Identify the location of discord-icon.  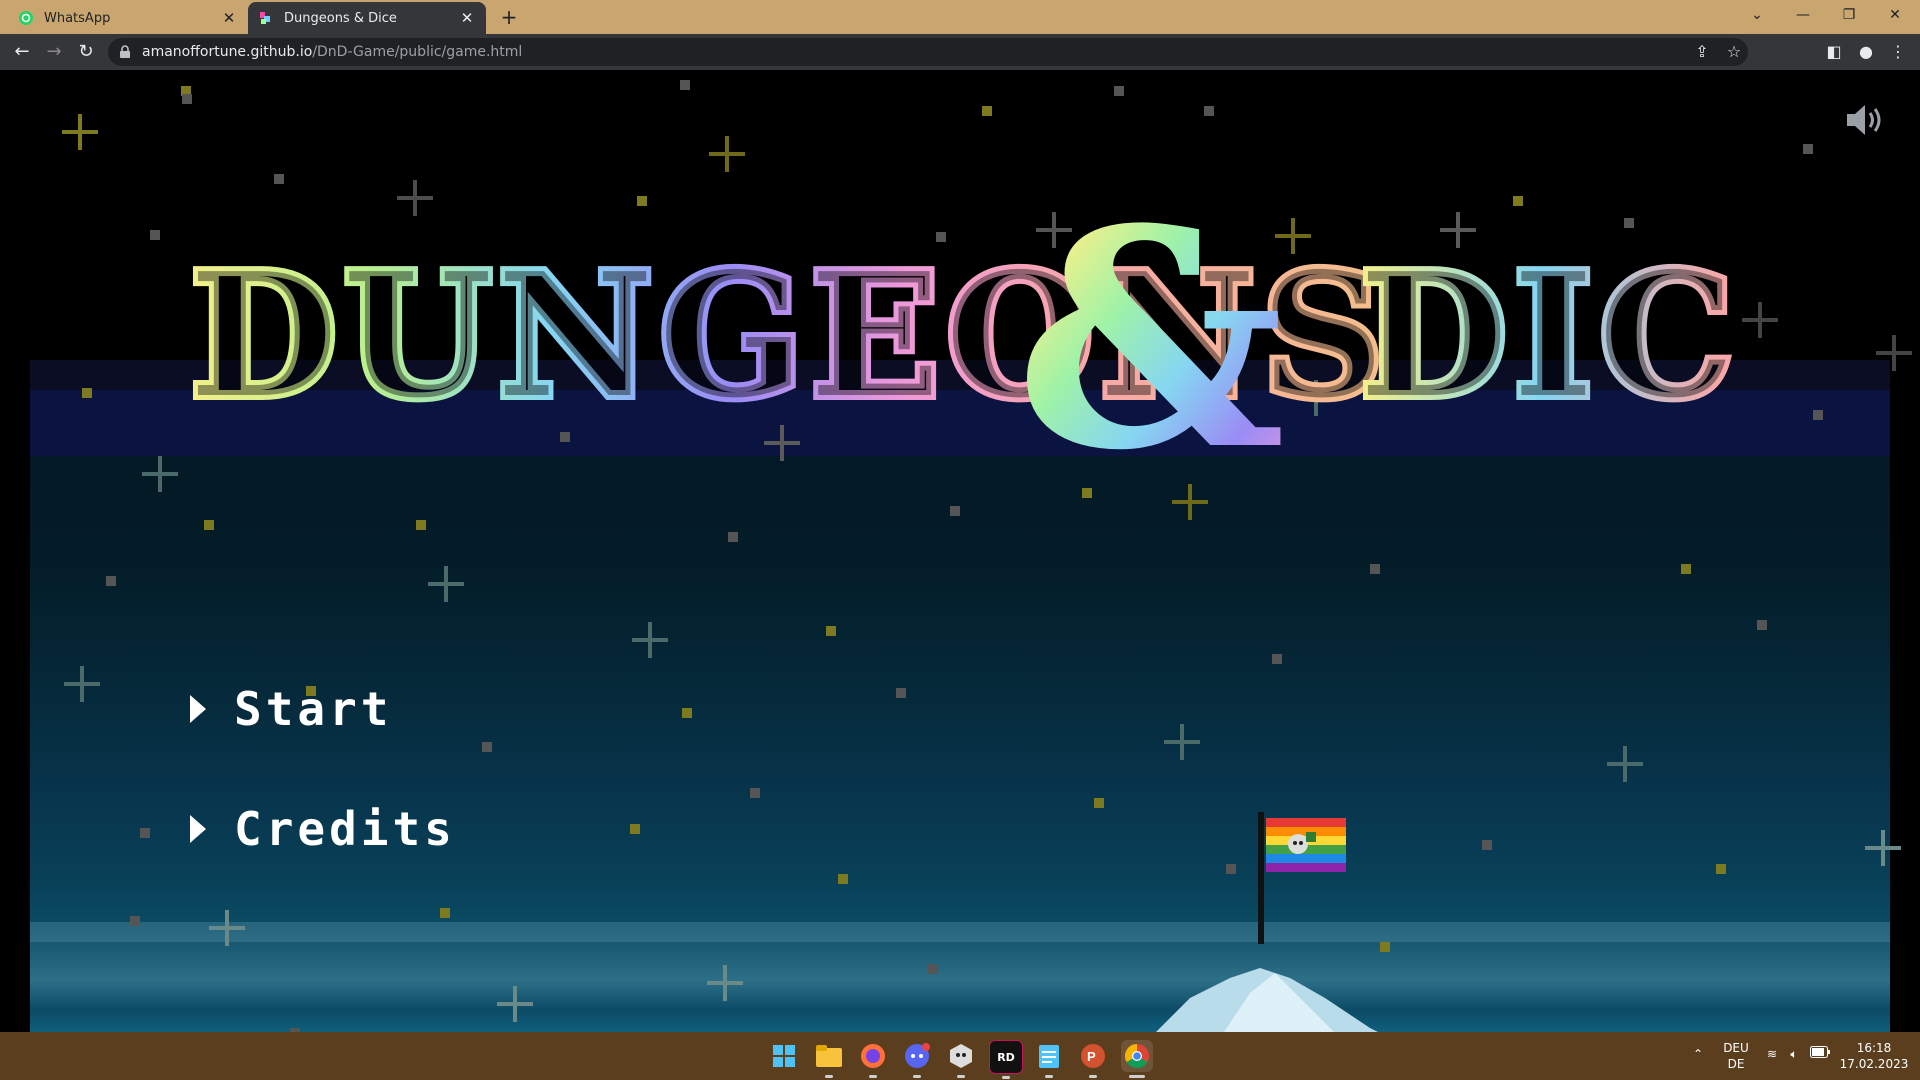
(917, 1059).